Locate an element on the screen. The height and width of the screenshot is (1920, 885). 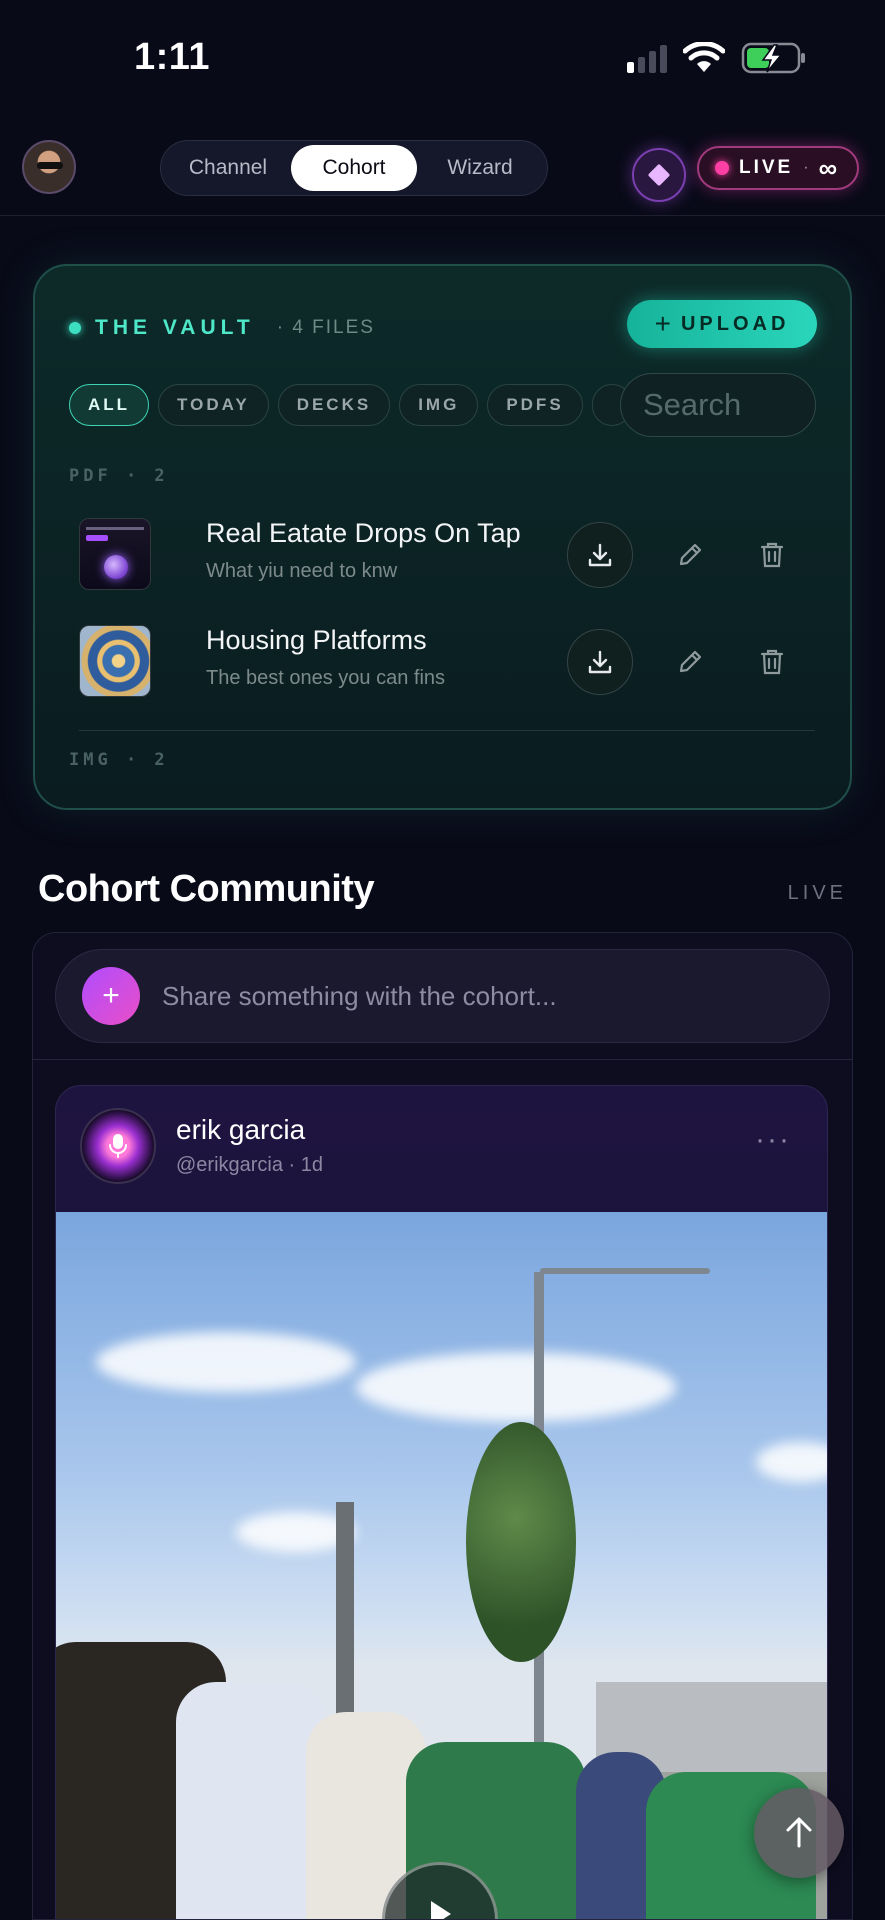
status-time: 1:11 is located at coordinates (172, 57).